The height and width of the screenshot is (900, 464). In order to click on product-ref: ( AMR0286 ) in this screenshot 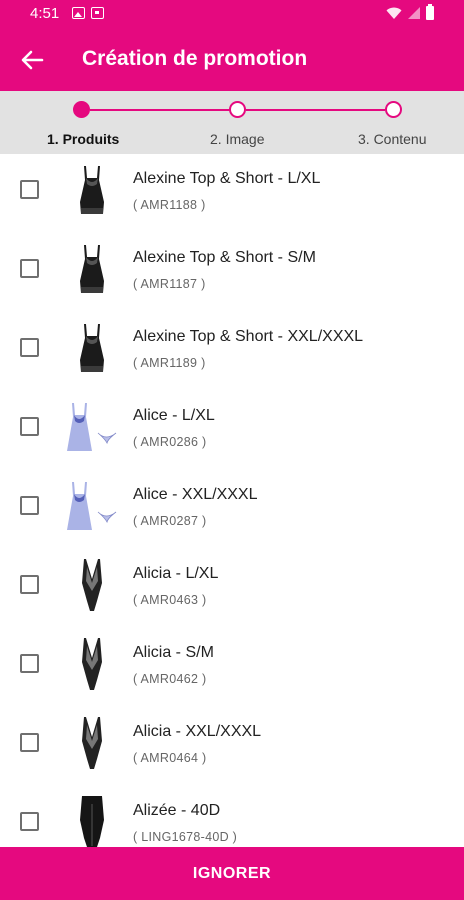, I will do `click(170, 442)`.